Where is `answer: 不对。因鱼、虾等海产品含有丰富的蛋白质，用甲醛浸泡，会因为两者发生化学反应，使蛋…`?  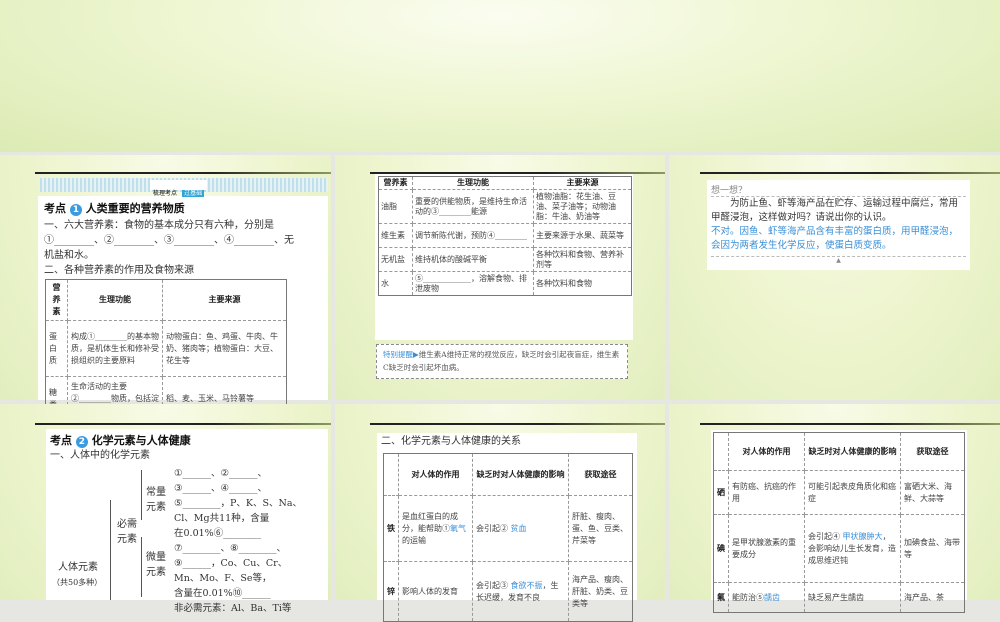 answer: 不对。因鱼、虾等海产品含有丰富的蛋白质，用甲醛浸泡，会因为两者发生化学反应，使蛋… is located at coordinates (835, 238).